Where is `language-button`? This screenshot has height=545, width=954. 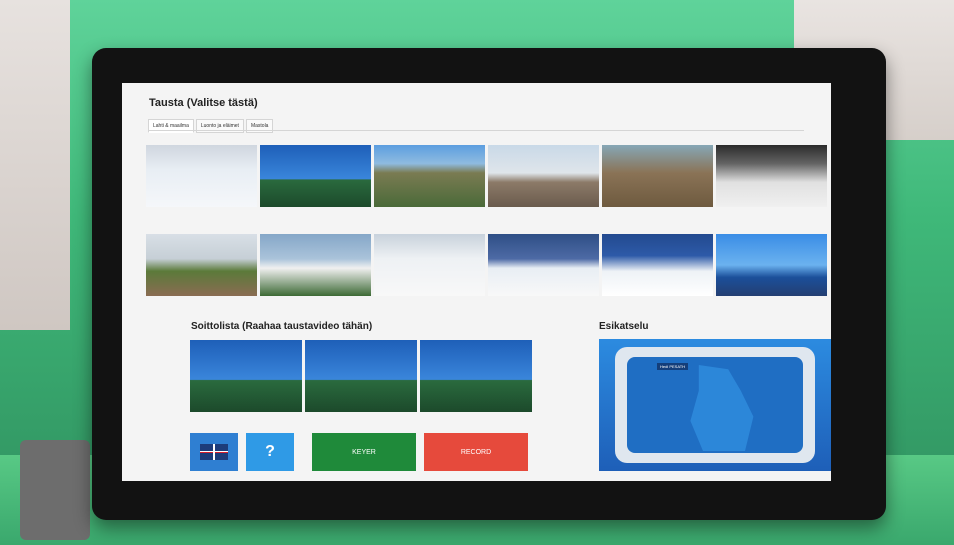
language-button is located at coordinates (214, 452).